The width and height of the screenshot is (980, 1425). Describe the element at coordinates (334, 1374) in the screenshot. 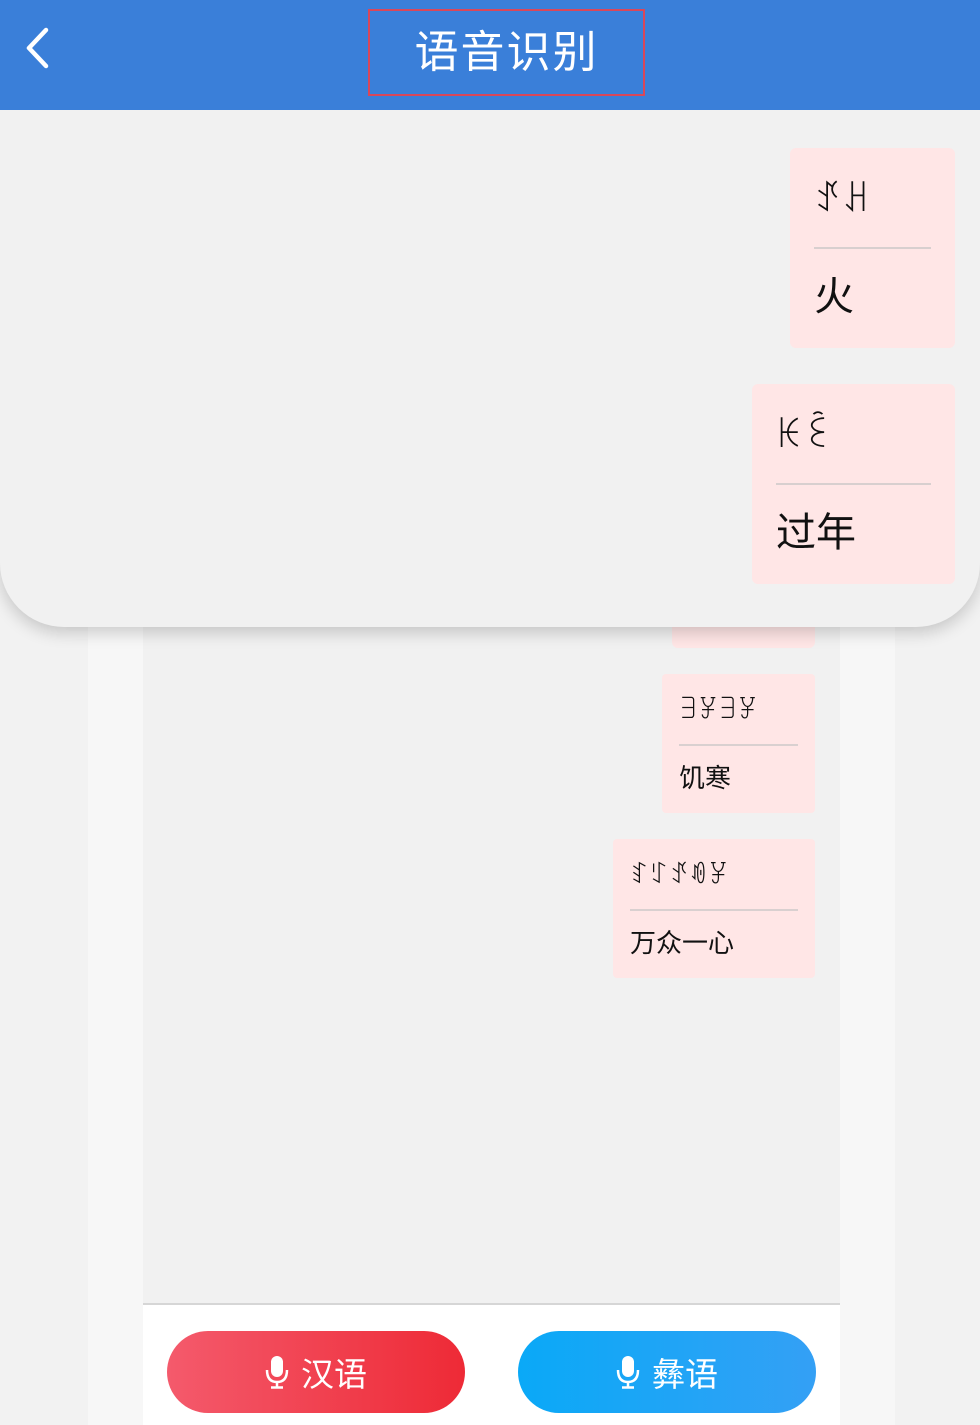

I see `chinese-voice-button-label: 汉语` at that location.